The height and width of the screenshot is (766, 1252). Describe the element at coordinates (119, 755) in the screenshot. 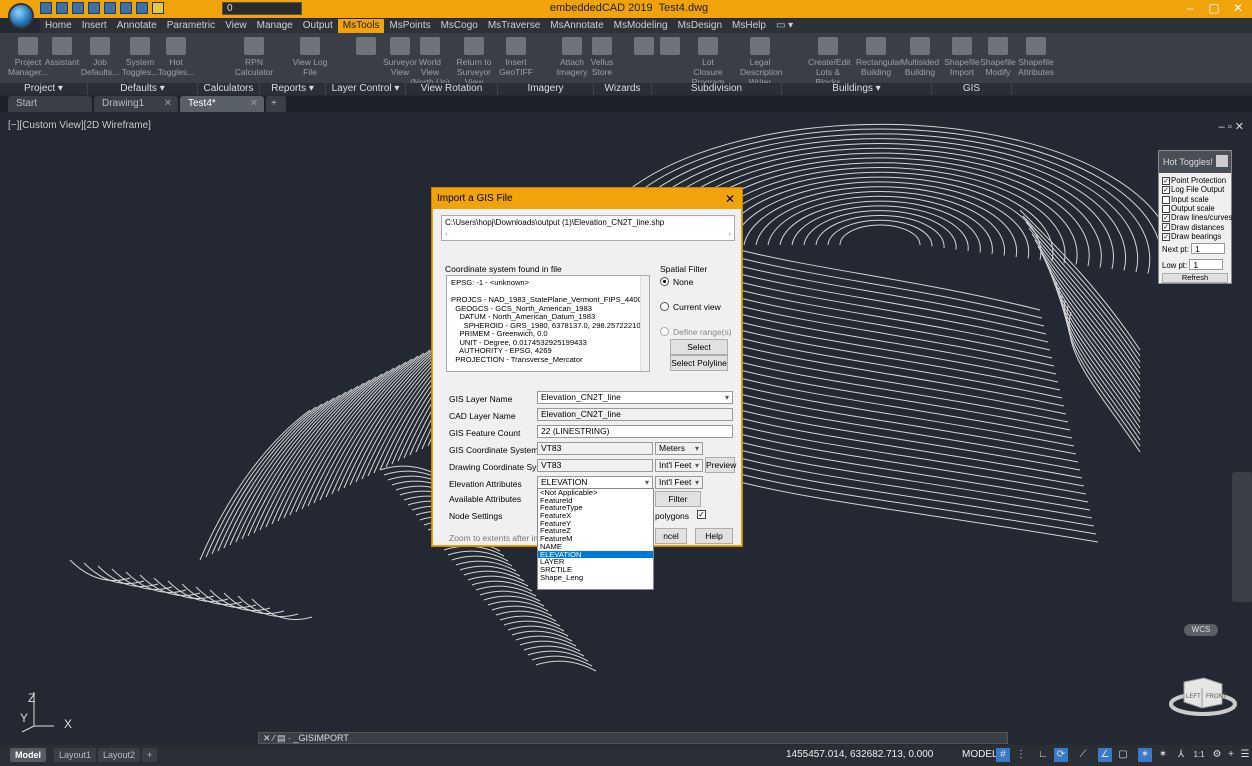

I see `tab-layout2: Layout2` at that location.